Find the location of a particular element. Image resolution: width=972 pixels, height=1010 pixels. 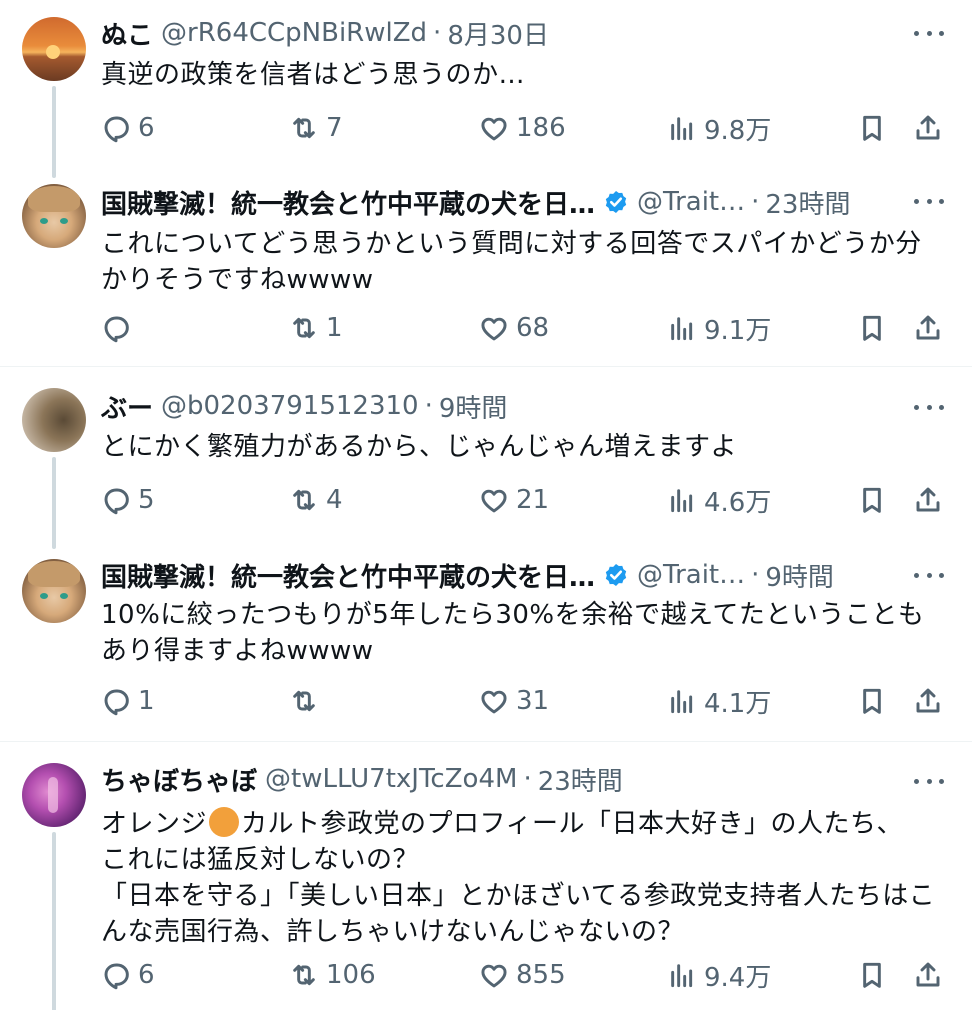

tweet-text-part: オレンジ is located at coordinates (154, 824).